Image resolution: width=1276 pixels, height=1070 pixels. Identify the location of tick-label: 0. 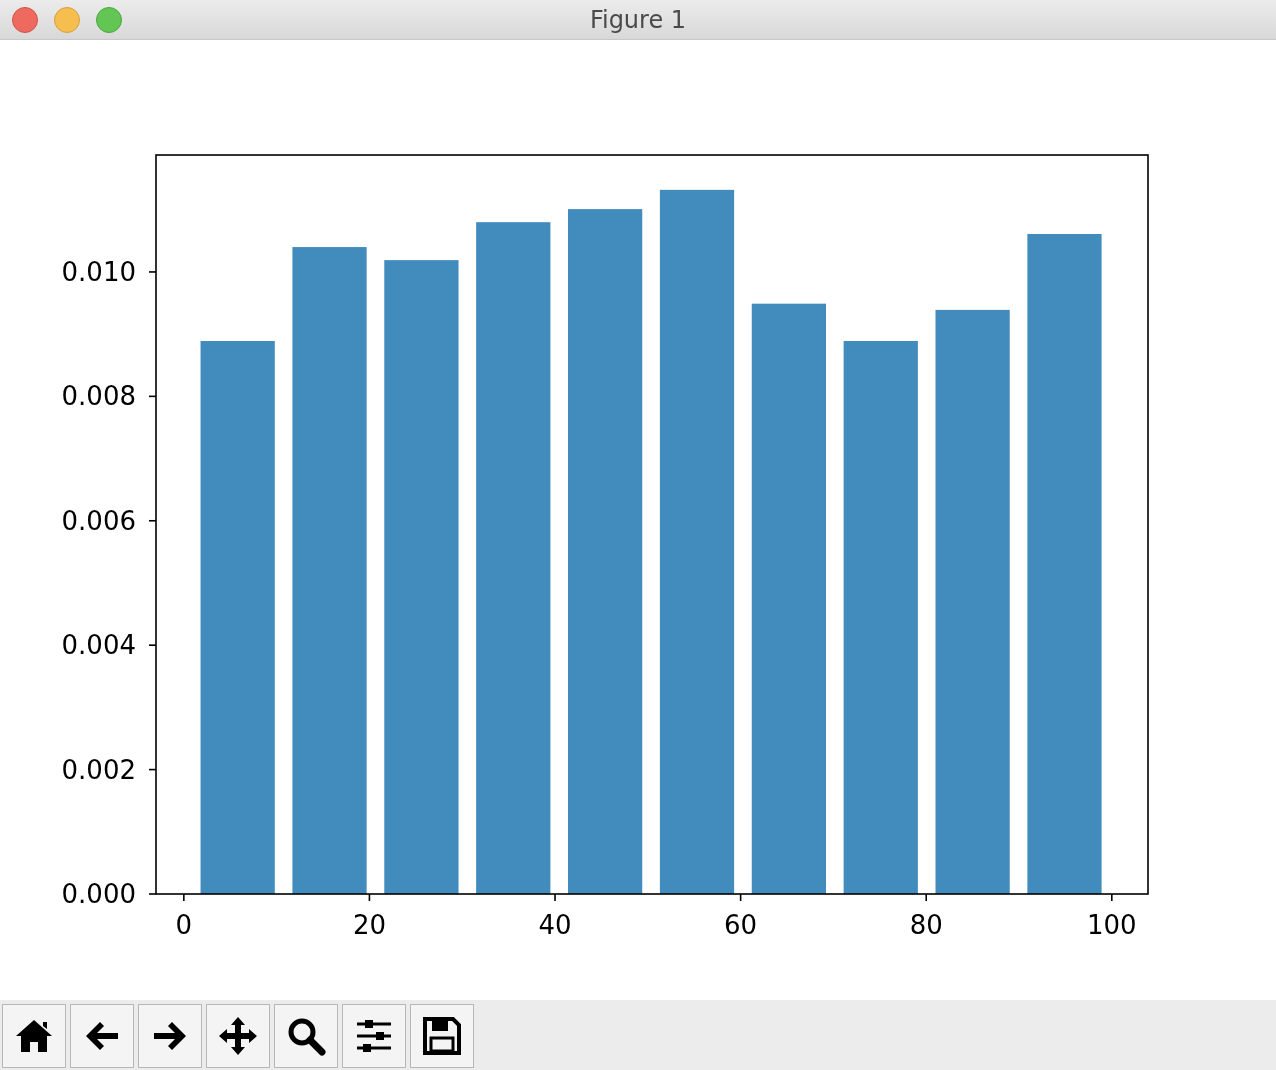
(184, 925).